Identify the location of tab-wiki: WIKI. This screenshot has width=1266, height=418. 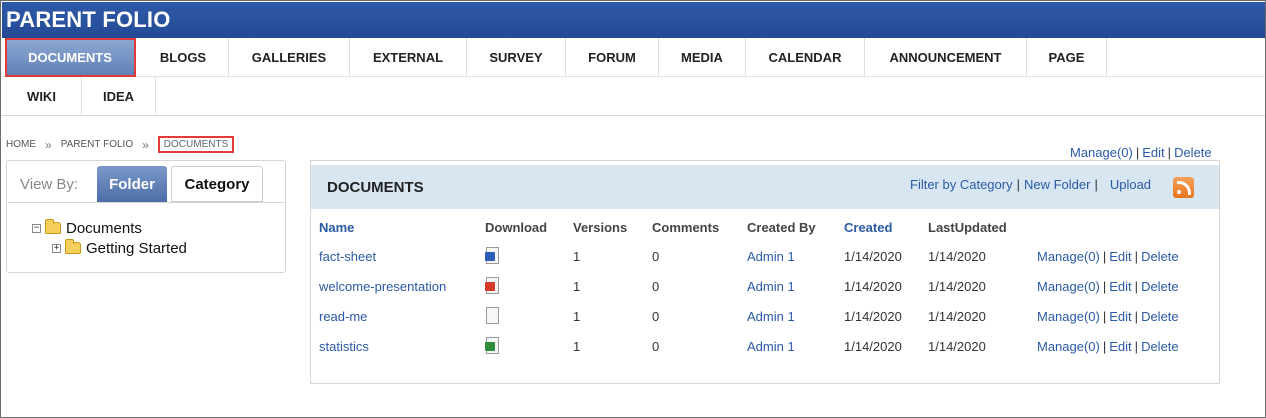
(42, 96).